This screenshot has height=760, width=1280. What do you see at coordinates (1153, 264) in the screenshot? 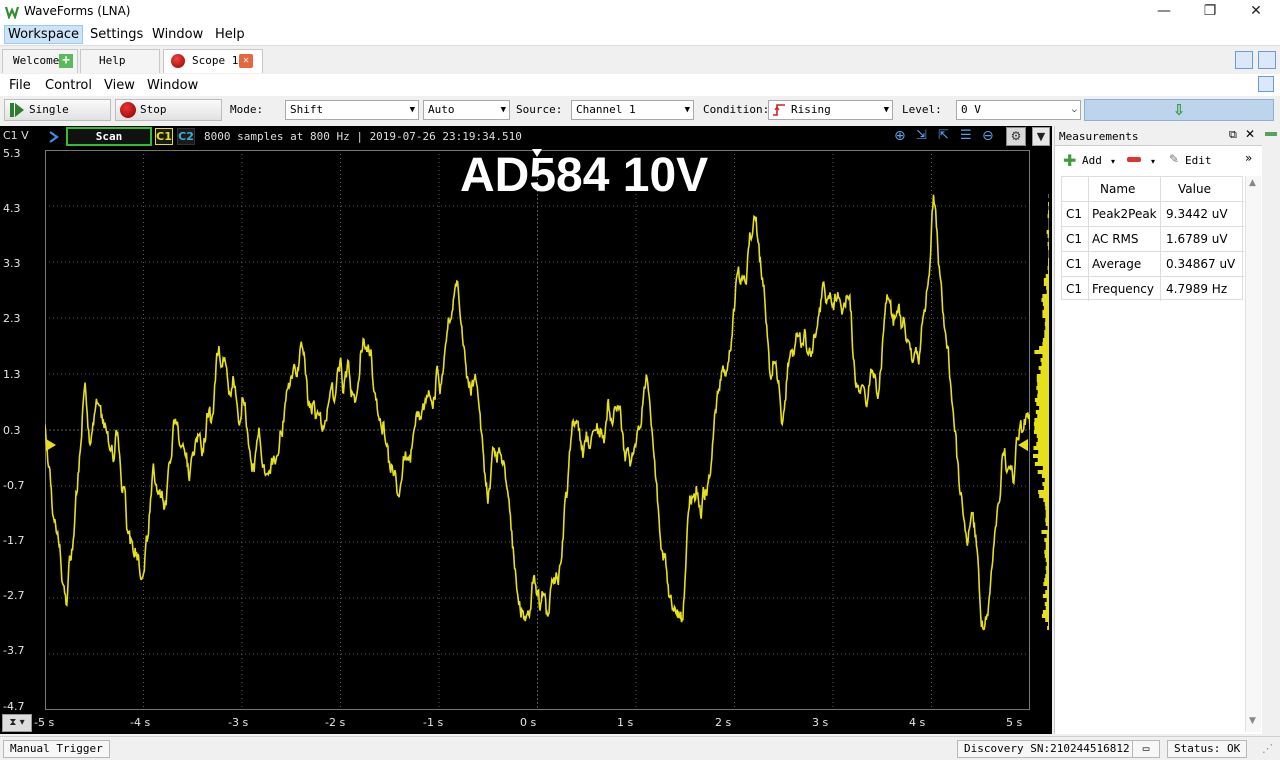
I see `table-row: C1 Average 0.34867 uV` at bounding box center [1153, 264].